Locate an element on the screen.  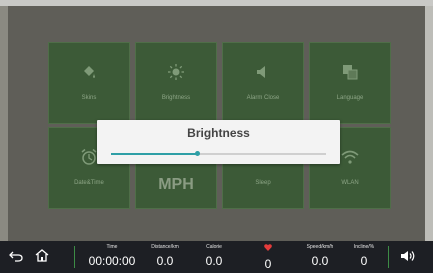
tile-label: Alarm Close is located at coordinates (263, 98).